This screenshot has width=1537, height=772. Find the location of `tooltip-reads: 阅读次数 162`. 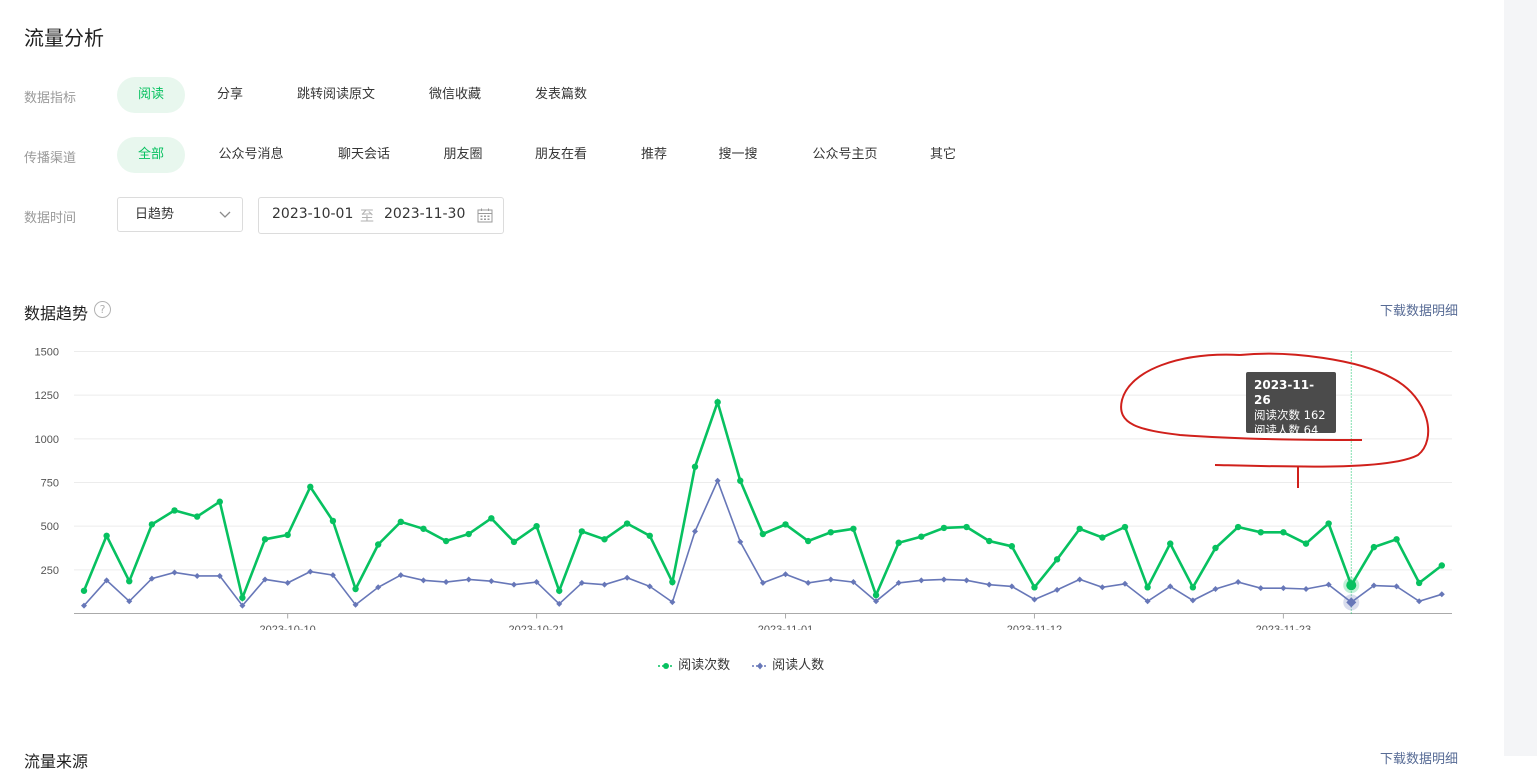

tooltip-reads: 阅读次数 162 is located at coordinates (1290, 415).